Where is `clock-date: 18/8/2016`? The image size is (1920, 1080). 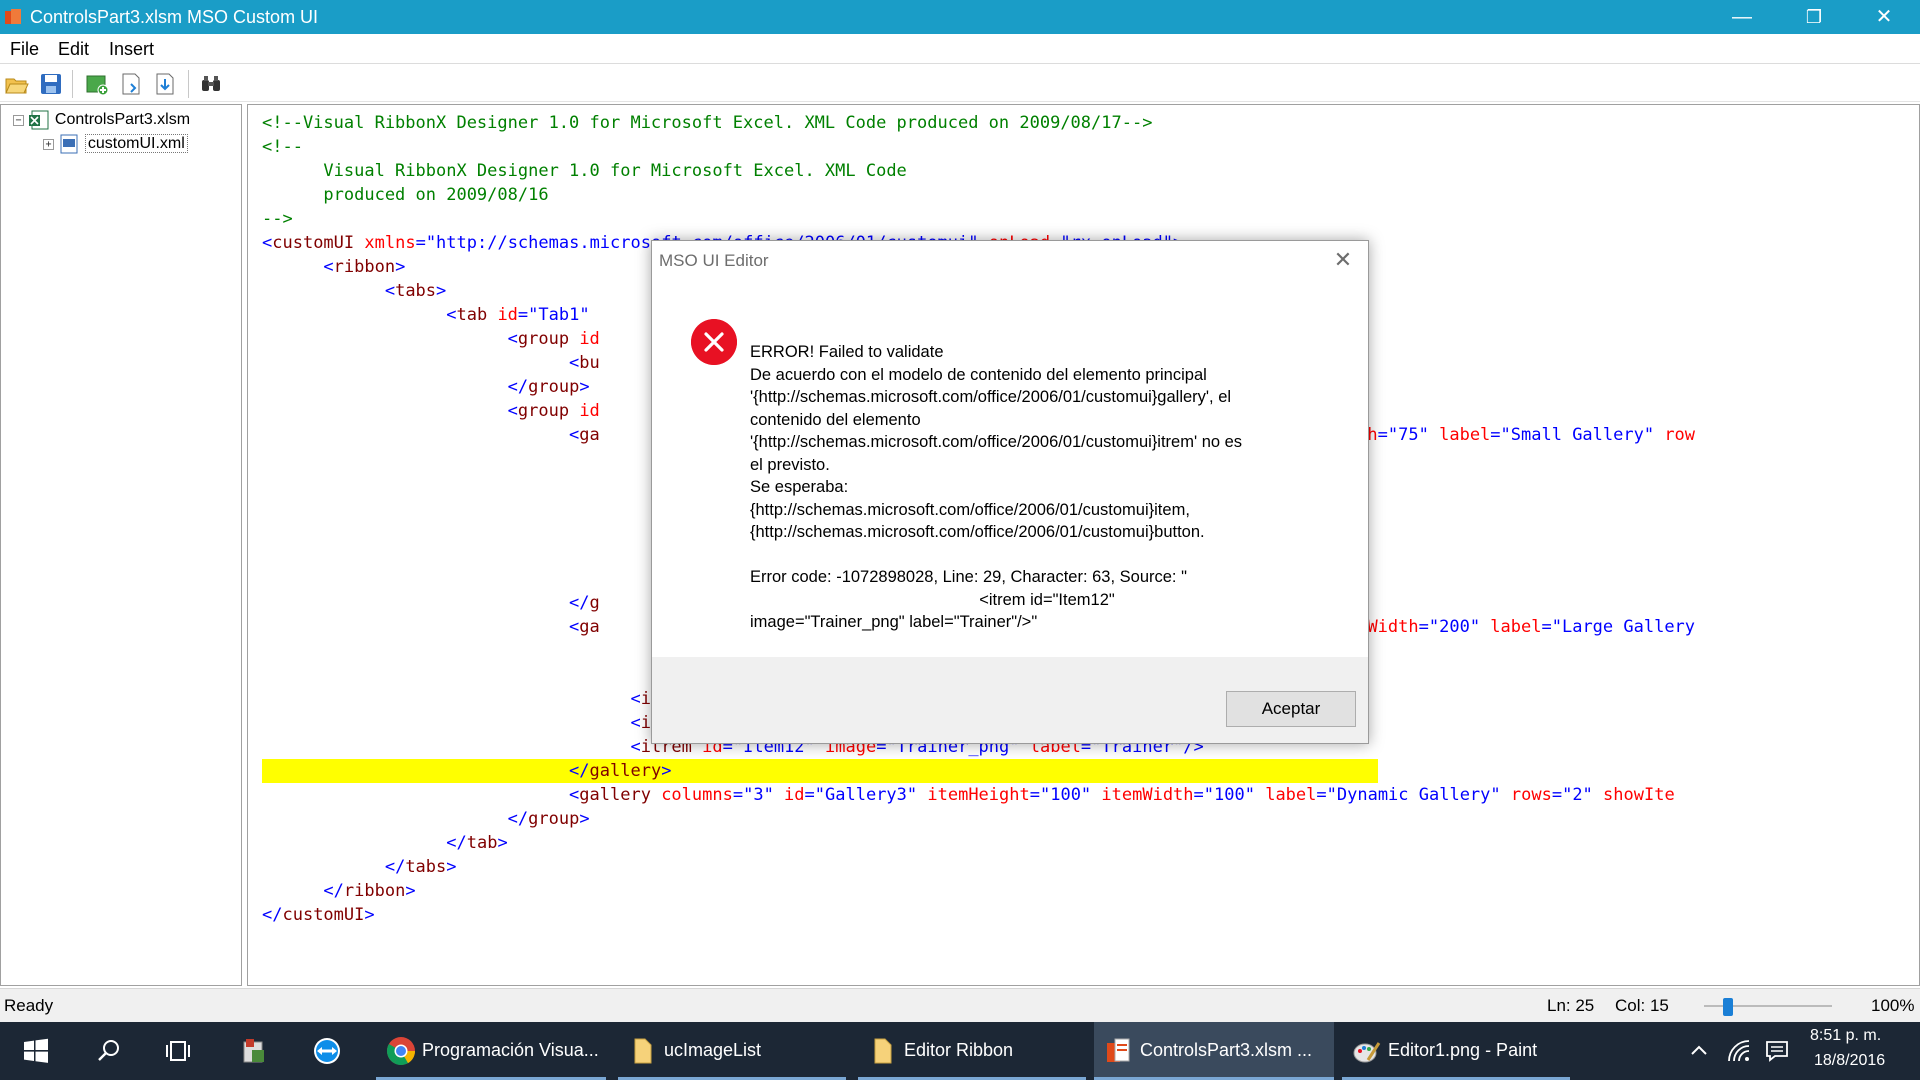
clock-date: 18/8/2016 is located at coordinates (1849, 1061).